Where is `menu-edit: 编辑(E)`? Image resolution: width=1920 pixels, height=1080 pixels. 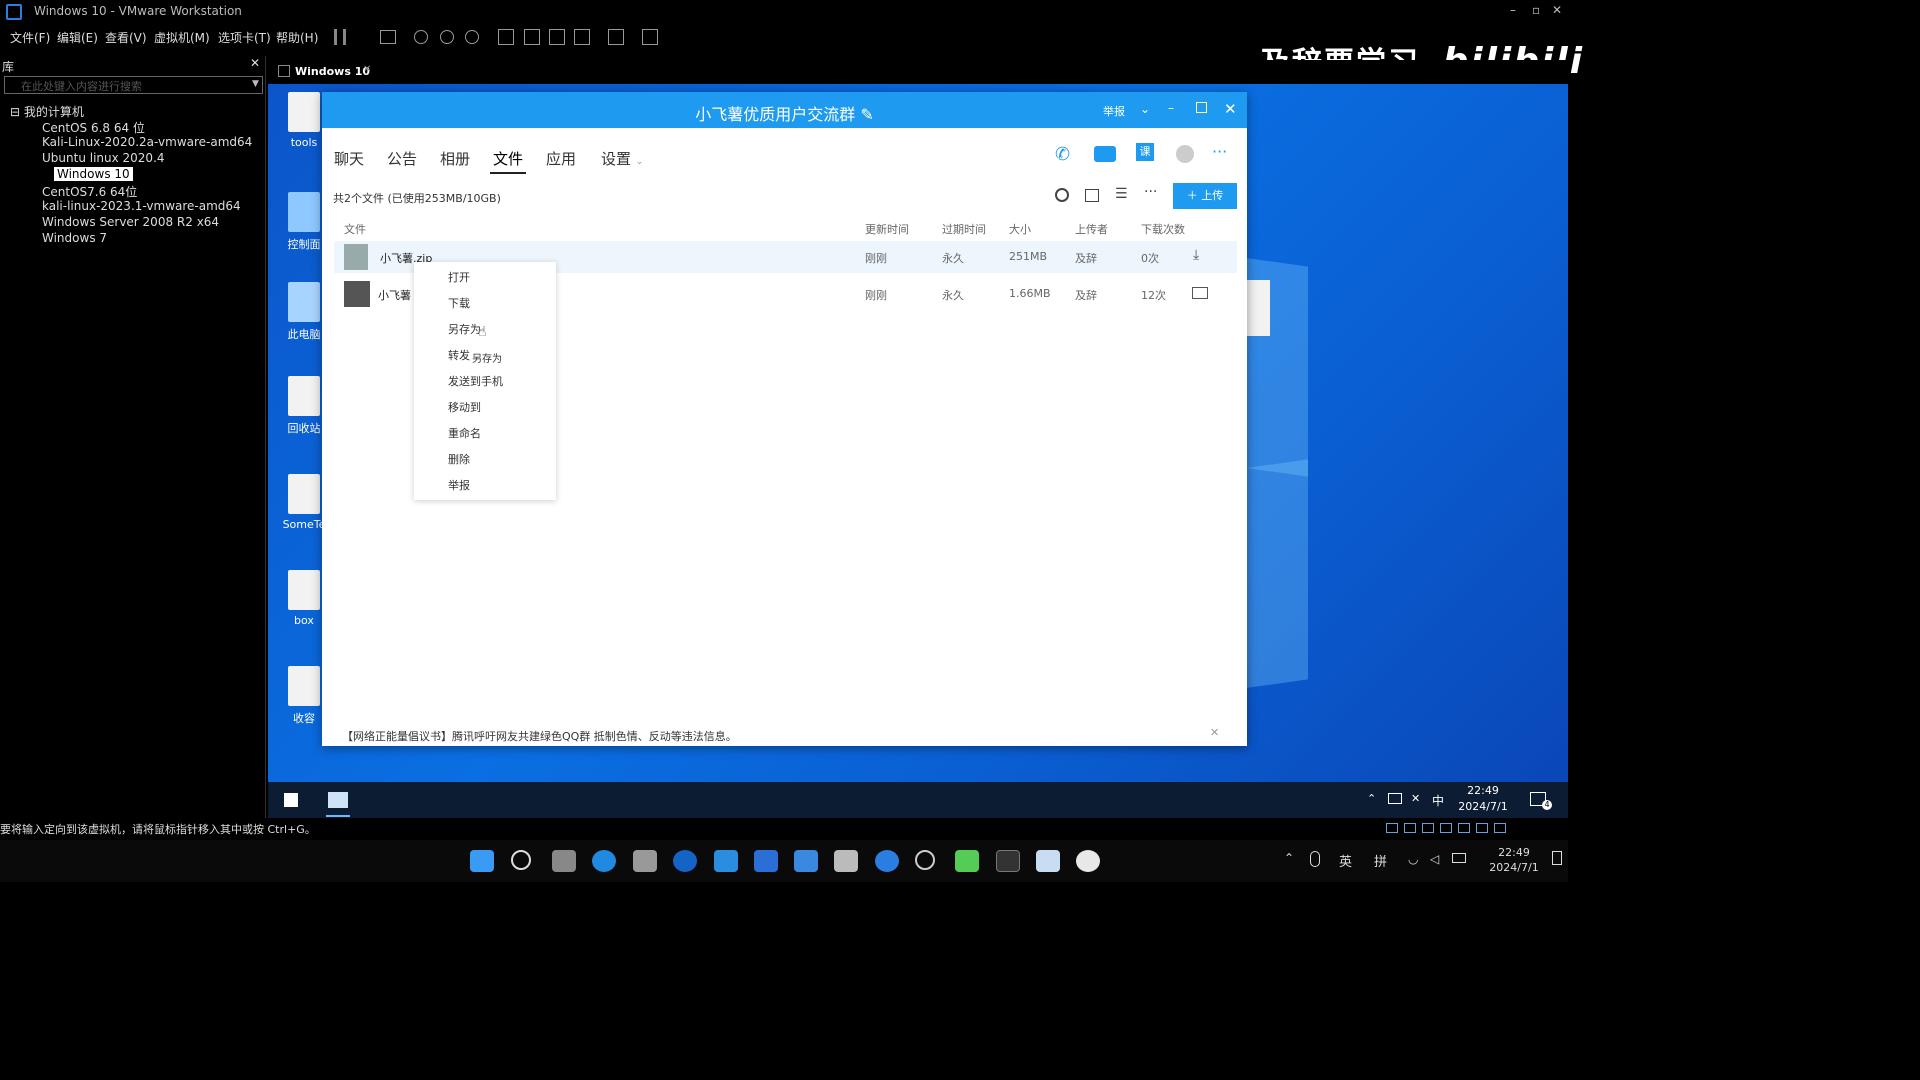
menu-edit: 编辑(E) is located at coordinates (77, 37).